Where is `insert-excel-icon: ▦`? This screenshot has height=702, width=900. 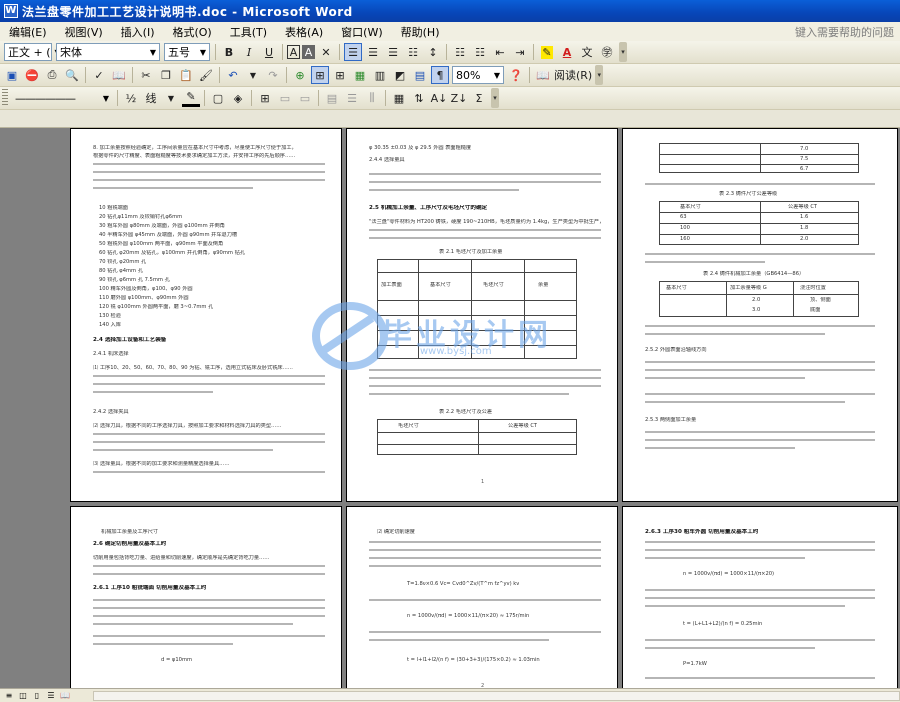
insert-excel-icon: ▦ is located at coordinates (360, 75).